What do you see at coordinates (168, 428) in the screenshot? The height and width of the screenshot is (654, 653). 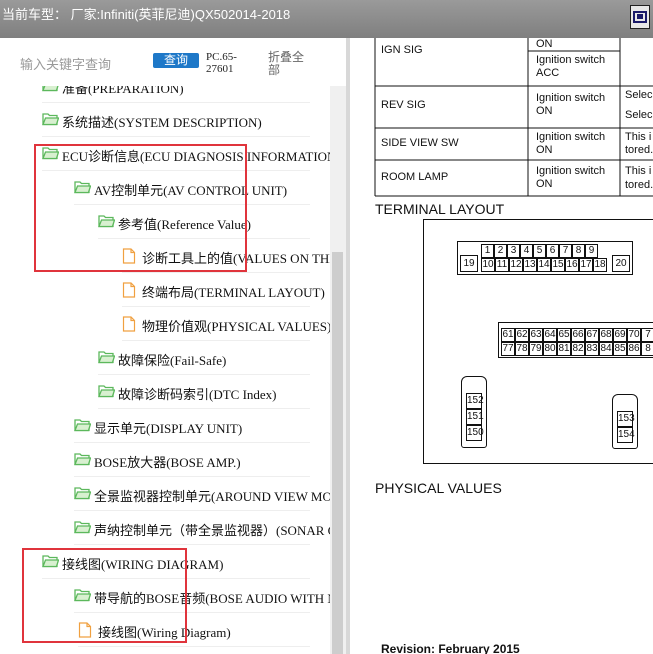 I see `tree-item-label: 显示单元(DISPLAY UNIT)` at bounding box center [168, 428].